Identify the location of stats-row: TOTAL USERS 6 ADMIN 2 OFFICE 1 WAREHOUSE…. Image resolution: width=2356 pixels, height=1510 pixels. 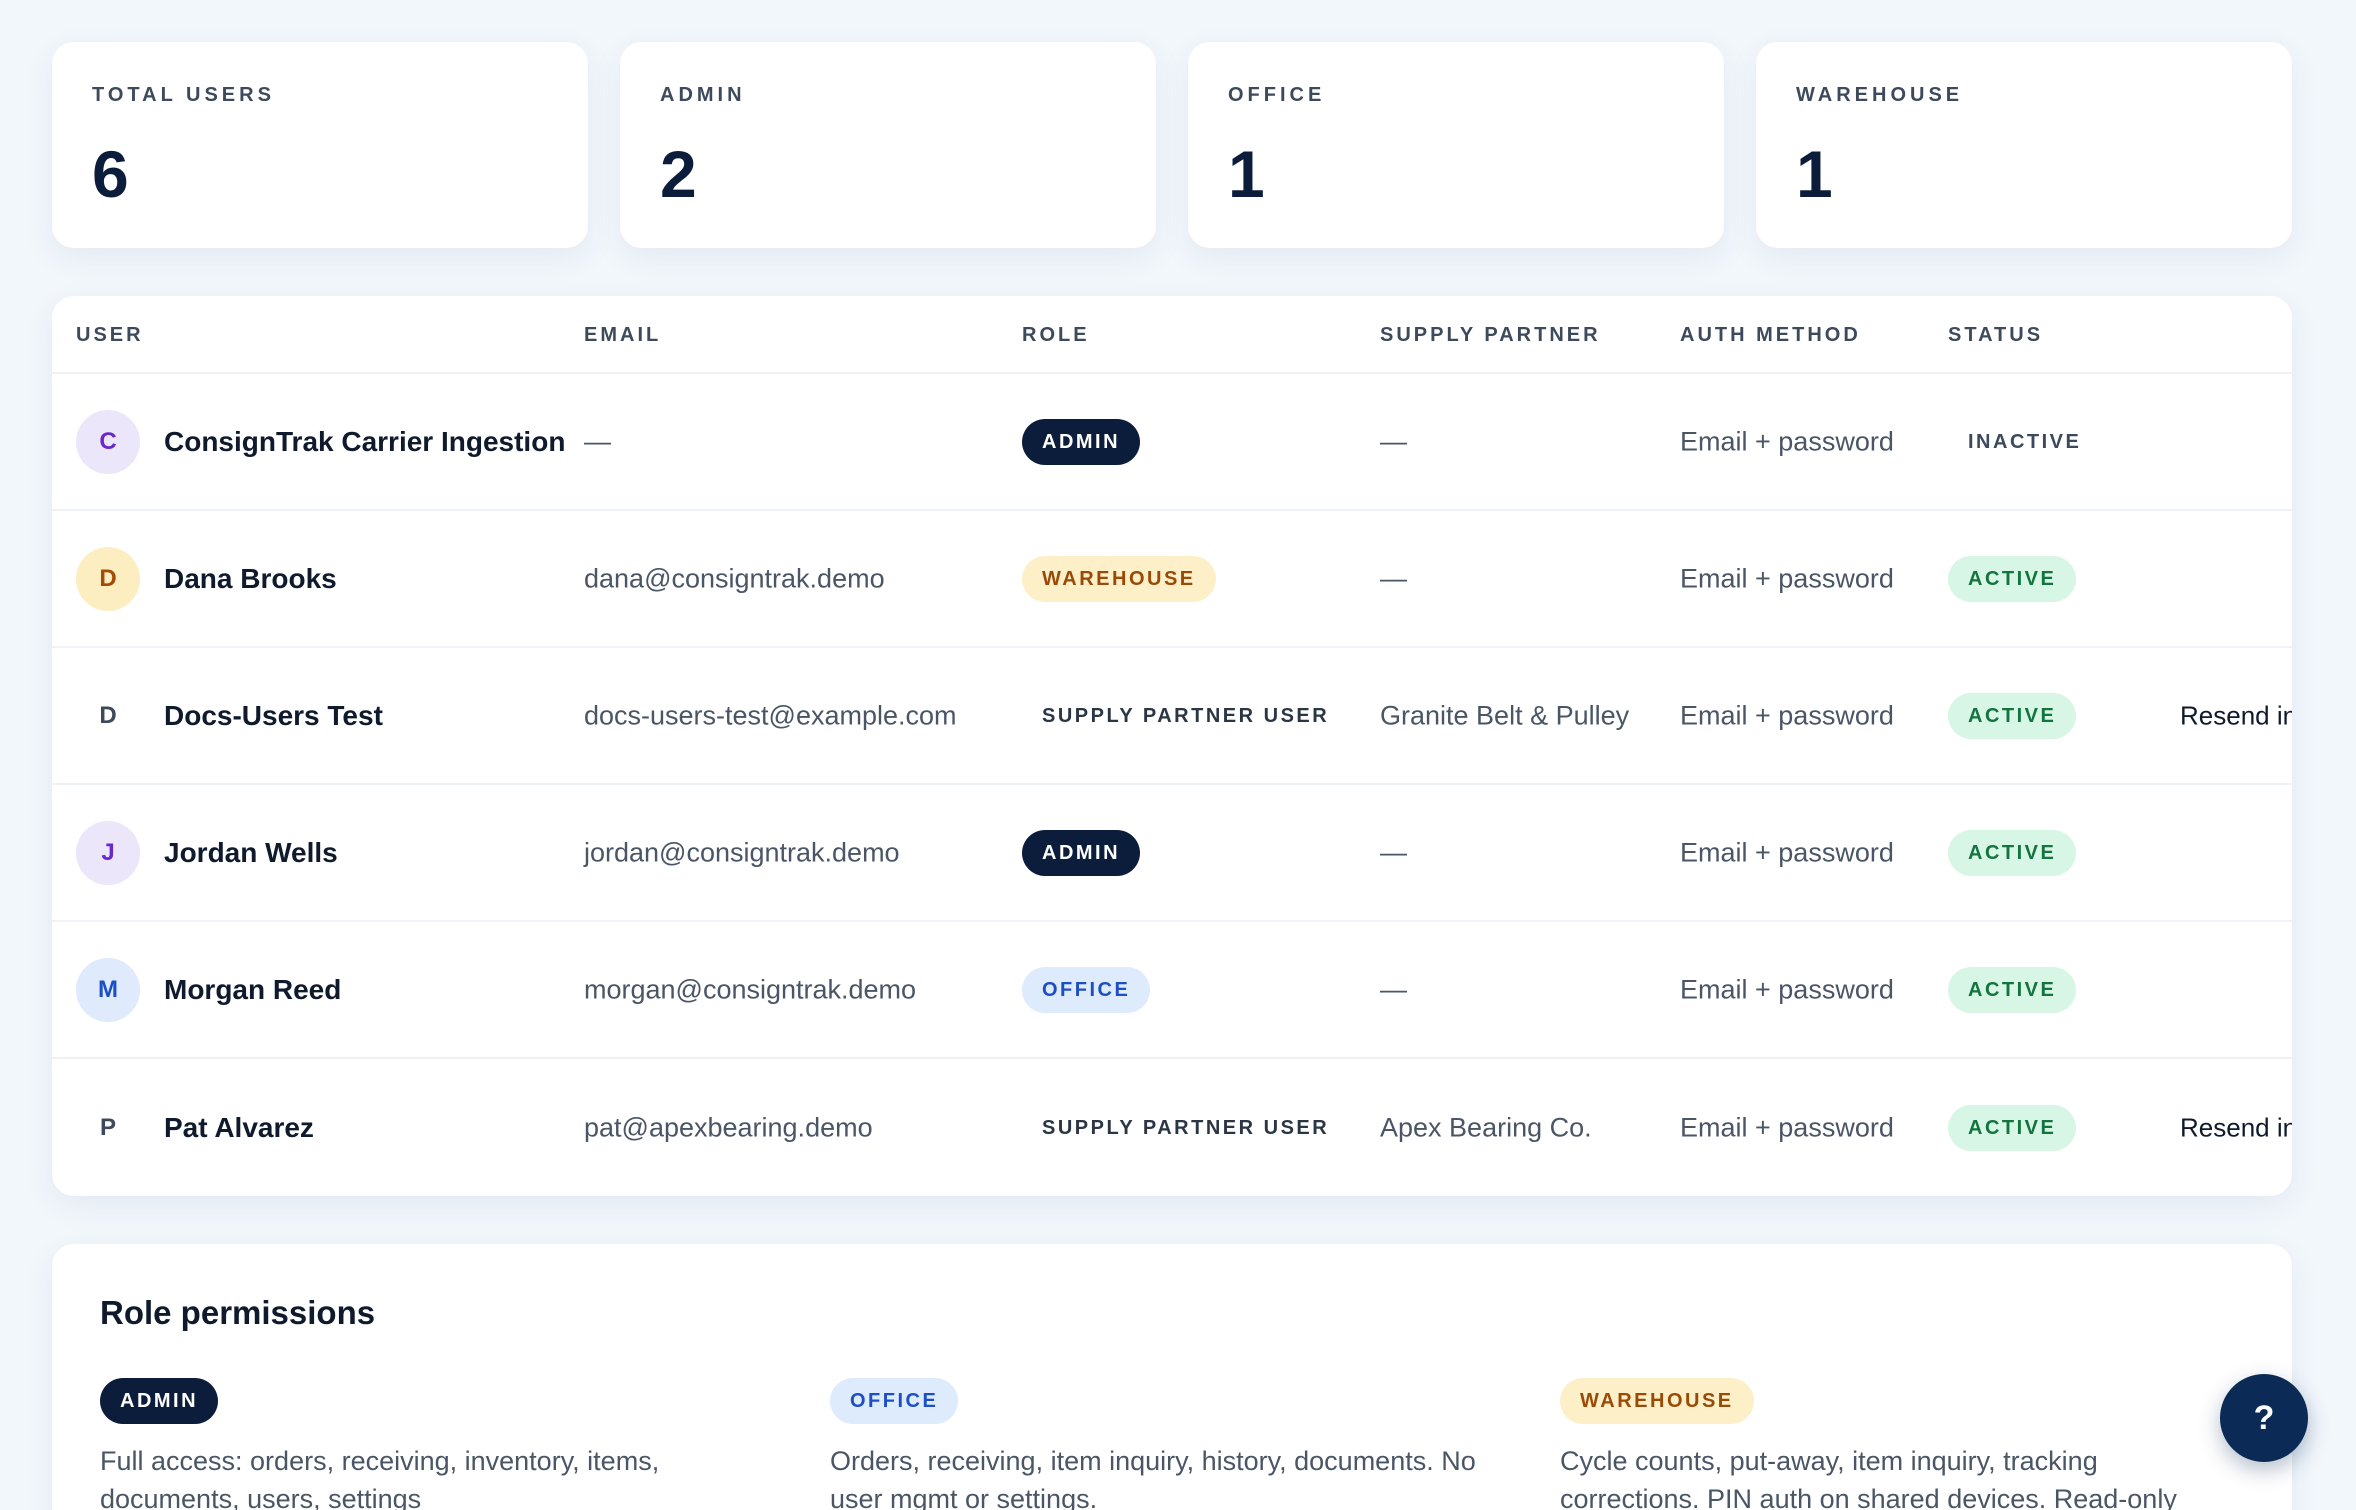
(1172, 145).